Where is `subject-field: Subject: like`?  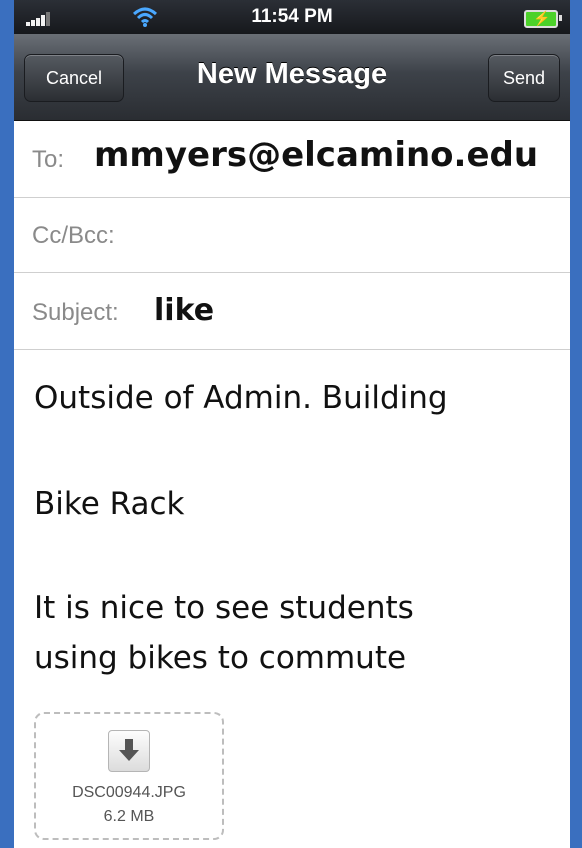
subject-field: Subject: like is located at coordinates (292, 311).